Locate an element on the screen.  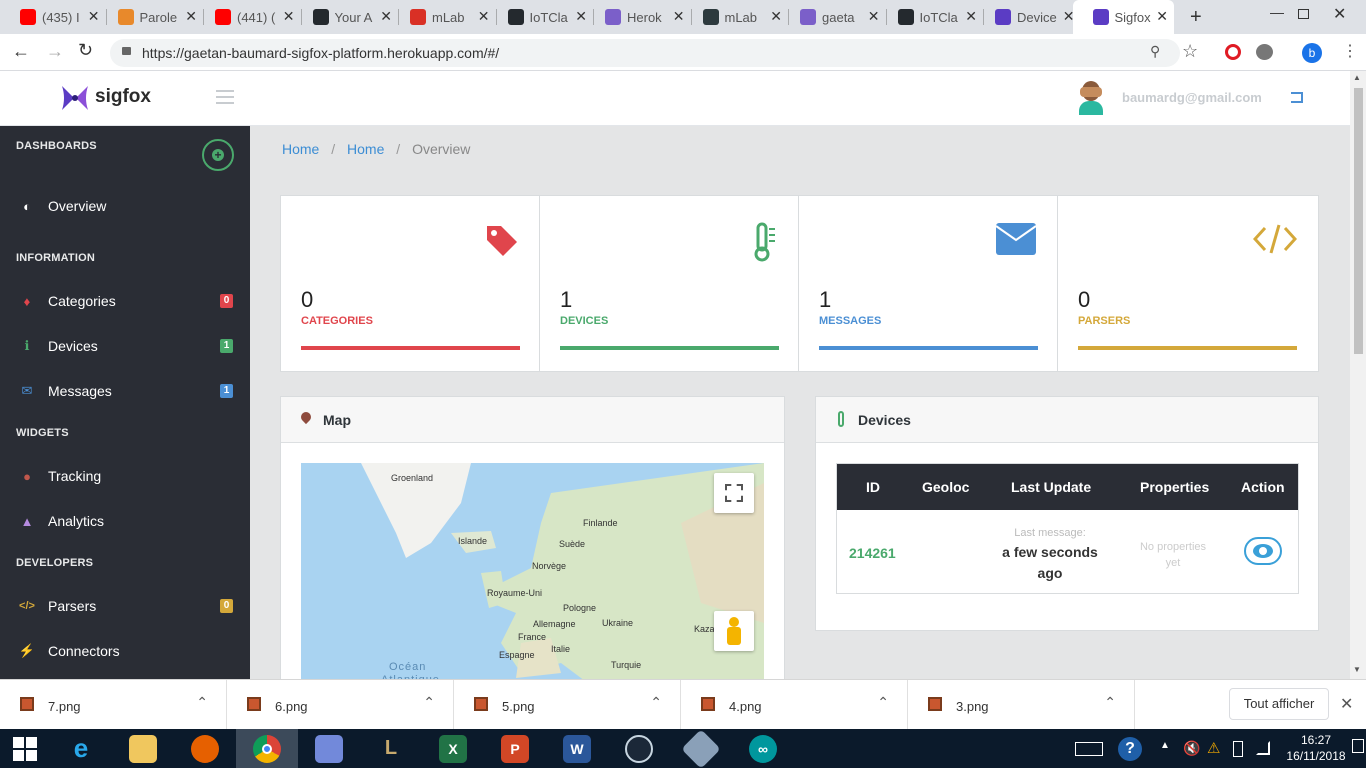
new-tab-button: + is located at coordinates (1196, 17).